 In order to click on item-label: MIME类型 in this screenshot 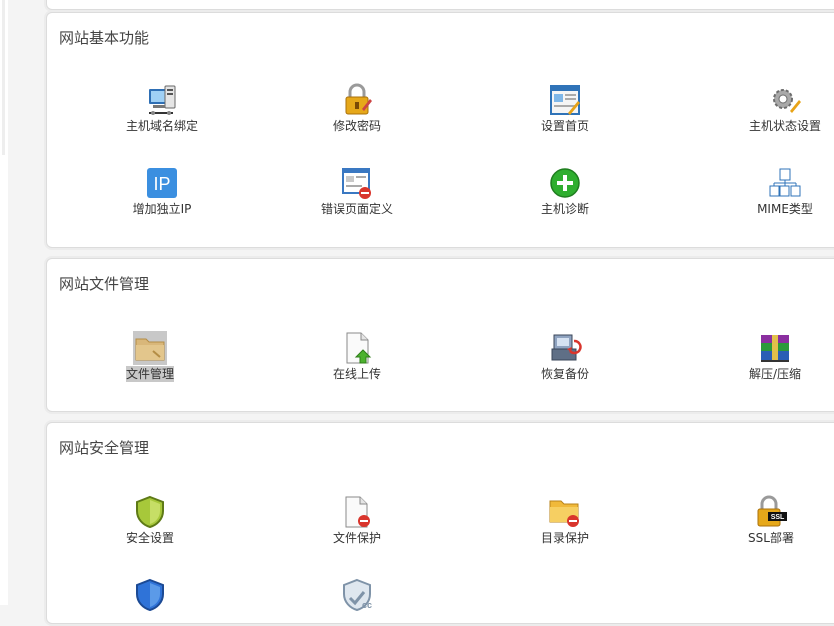, I will do `click(785, 209)`.